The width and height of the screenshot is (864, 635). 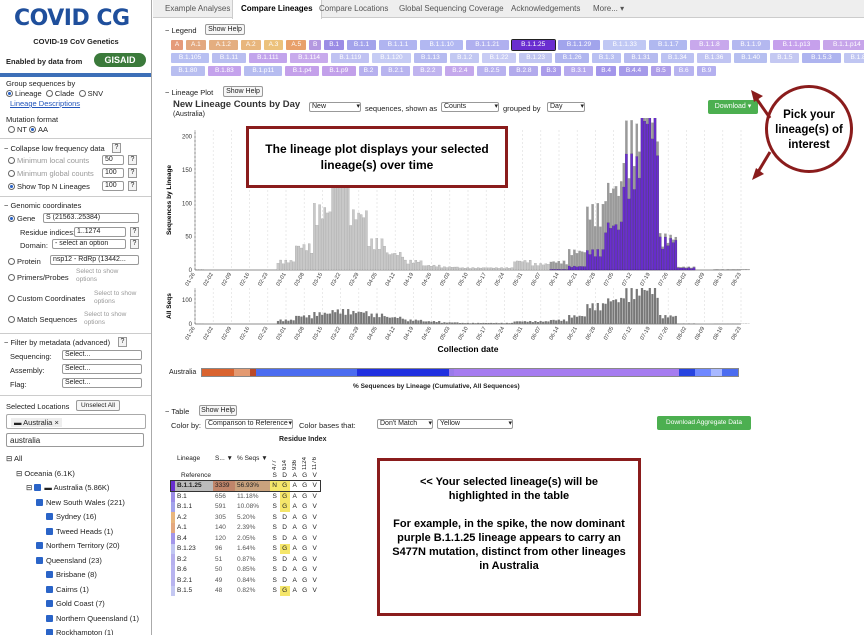 What do you see at coordinates (295, 458) in the screenshot?
I see `col-residue-header: 936` at bounding box center [295, 458].